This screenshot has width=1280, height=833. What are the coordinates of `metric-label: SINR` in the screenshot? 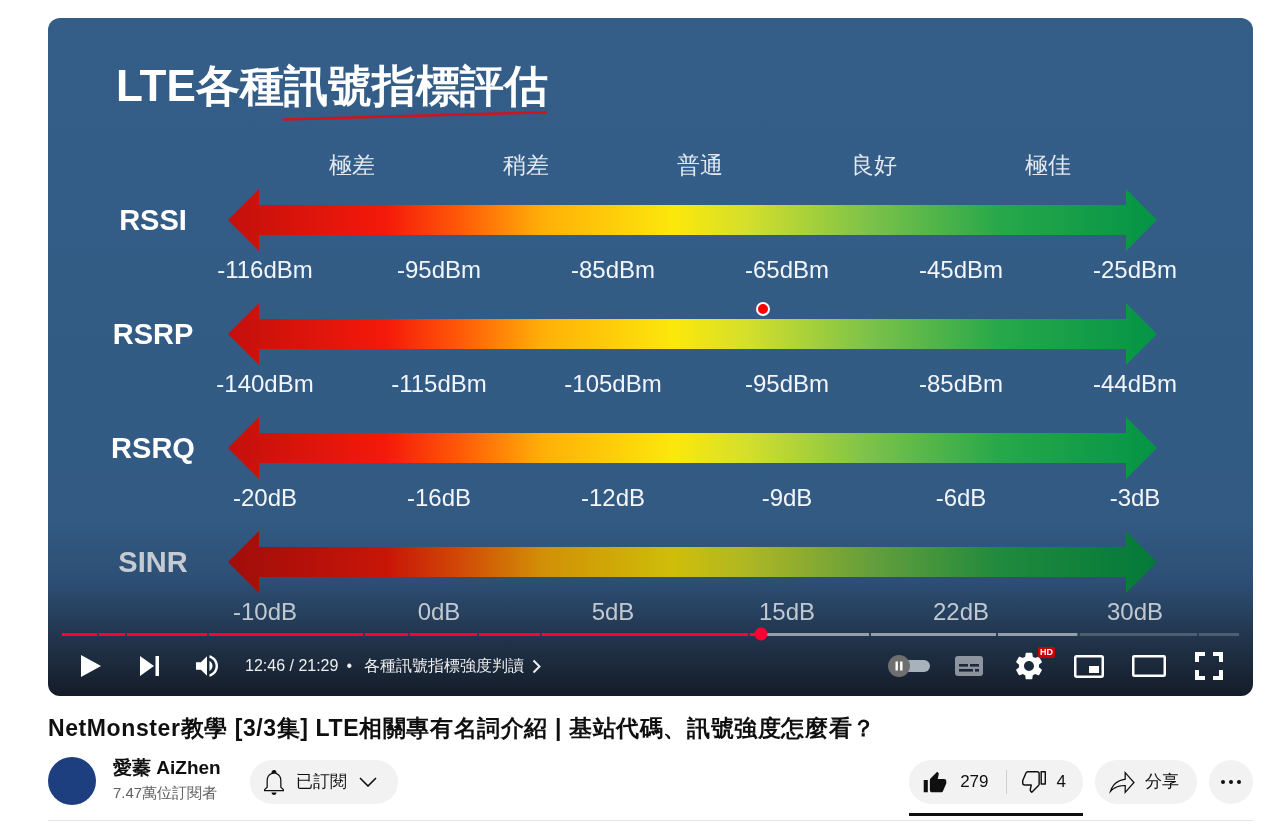 It's located at (153, 562).